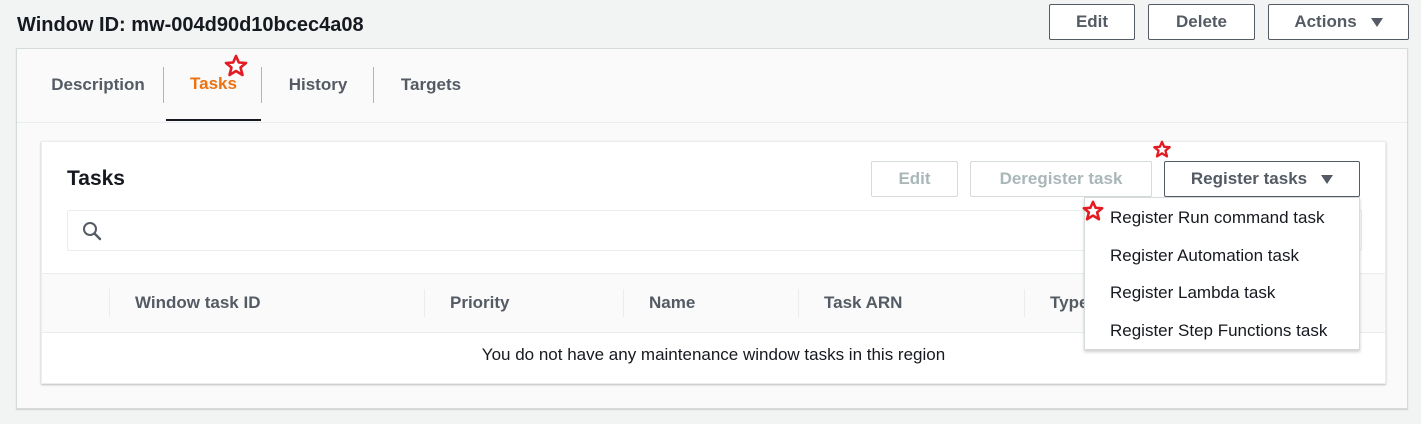 This screenshot has height=424, width=1421. I want to click on search-icon, so click(92, 231).